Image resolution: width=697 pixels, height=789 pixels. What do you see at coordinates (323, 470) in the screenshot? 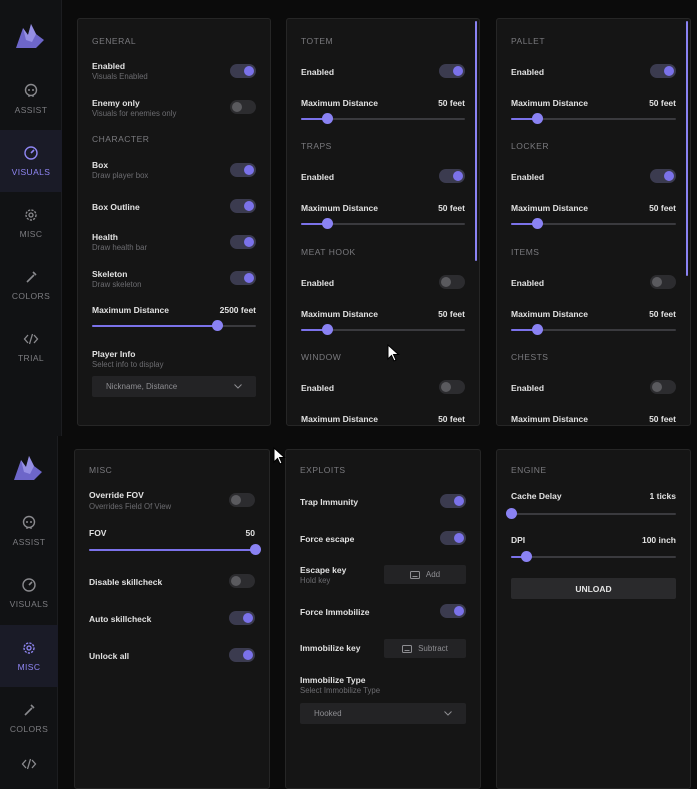
I see `exploits-title: EXPLOITS` at bounding box center [323, 470].